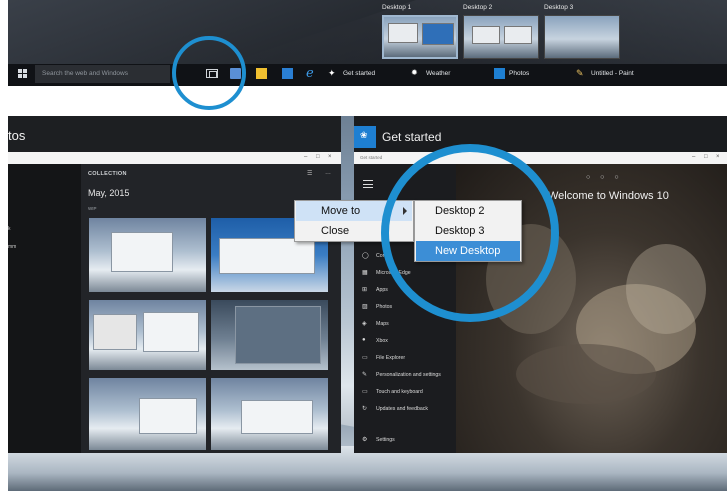 Image resolution: width=727 pixels, height=491 pixels. What do you see at coordinates (412, 137) in the screenshot?
I see `window-title: Get started` at bounding box center [412, 137].